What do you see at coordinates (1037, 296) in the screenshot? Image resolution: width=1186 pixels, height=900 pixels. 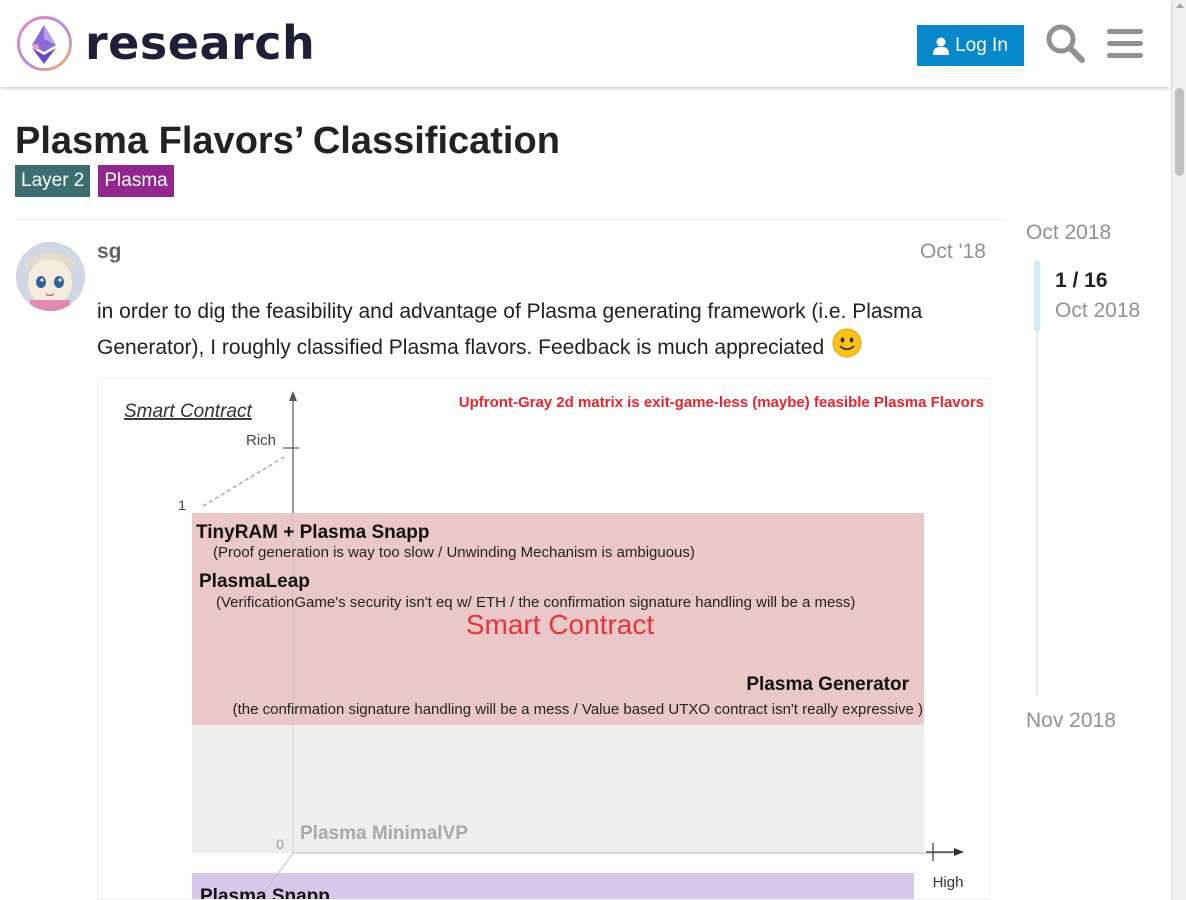 I see `timeline-handle` at bounding box center [1037, 296].